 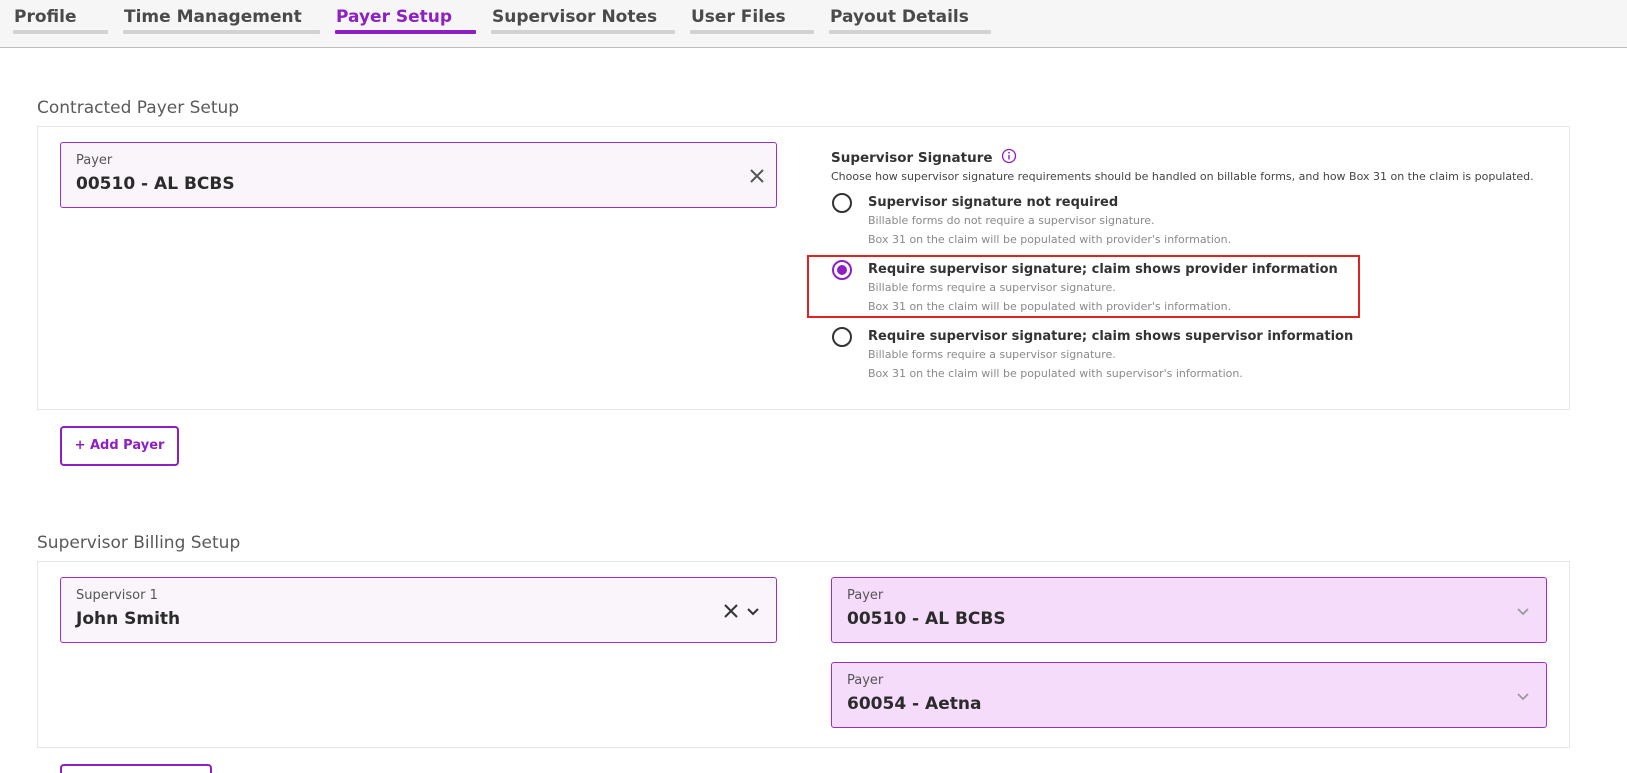 I want to click on supervisor-signature-title: Supervisor Signature, so click(x=924, y=158).